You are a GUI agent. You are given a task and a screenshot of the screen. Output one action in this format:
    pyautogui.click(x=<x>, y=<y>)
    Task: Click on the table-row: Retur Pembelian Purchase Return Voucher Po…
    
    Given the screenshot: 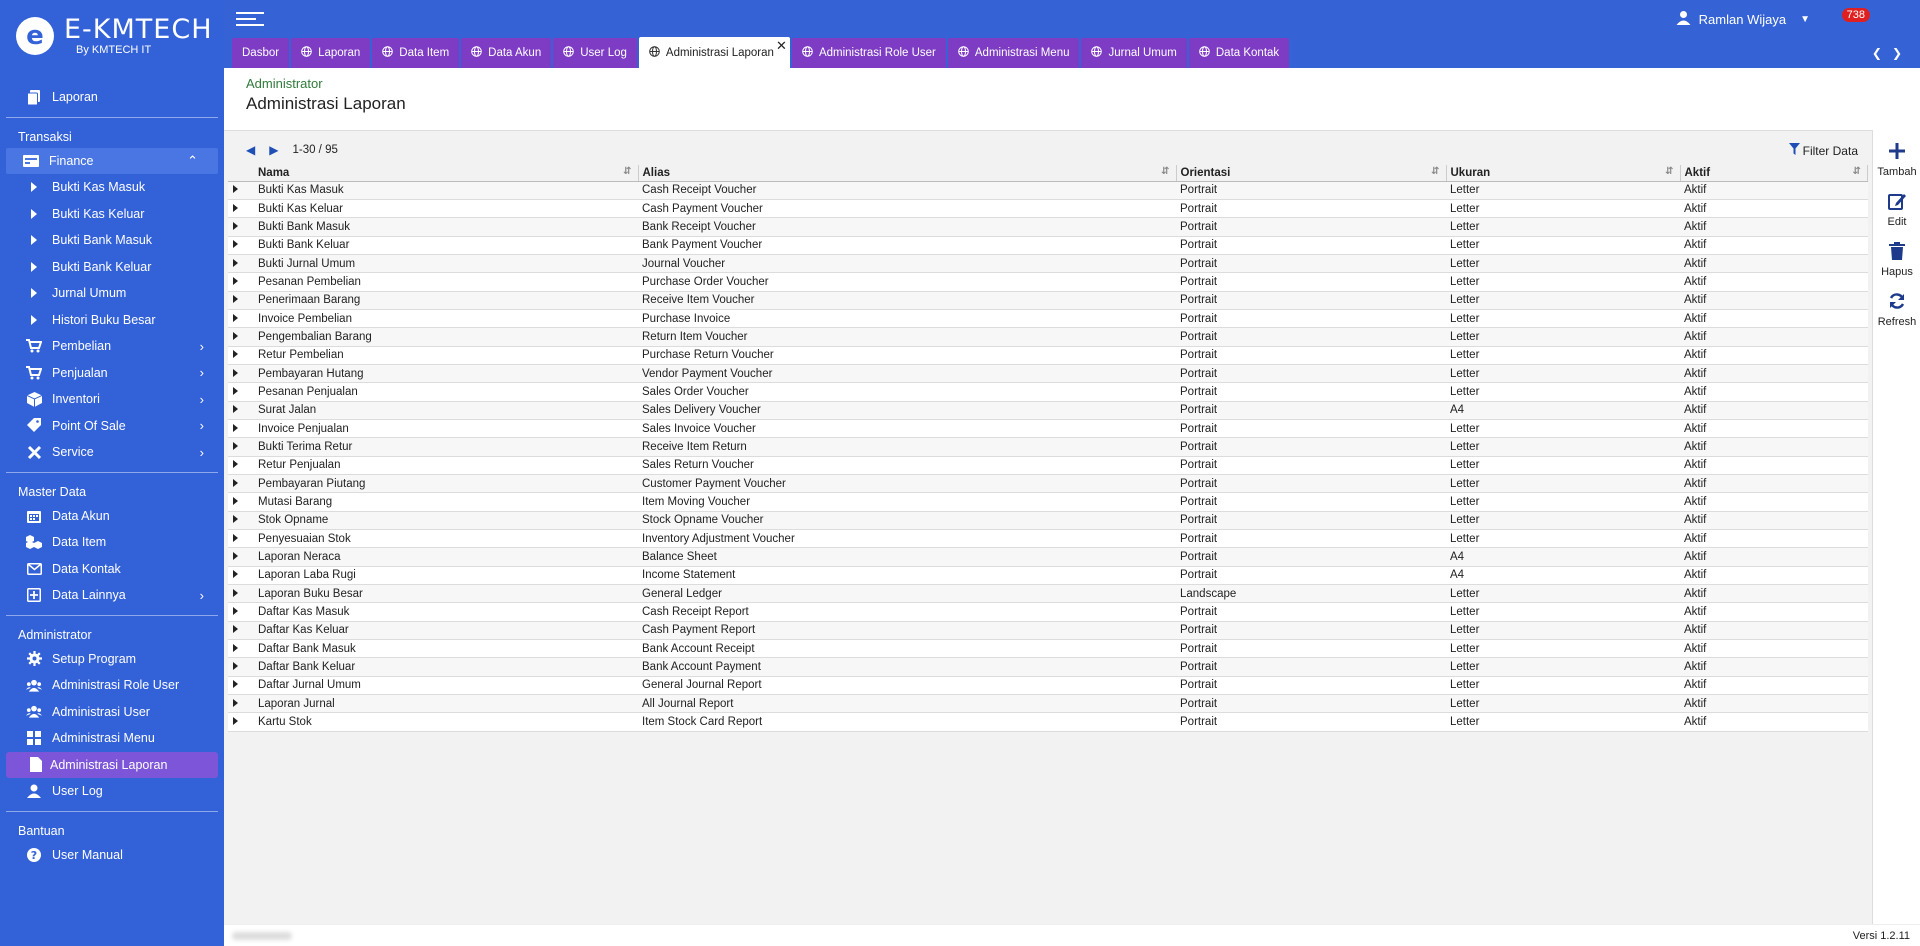 What is the action you would take?
    pyautogui.click(x=1048, y=355)
    